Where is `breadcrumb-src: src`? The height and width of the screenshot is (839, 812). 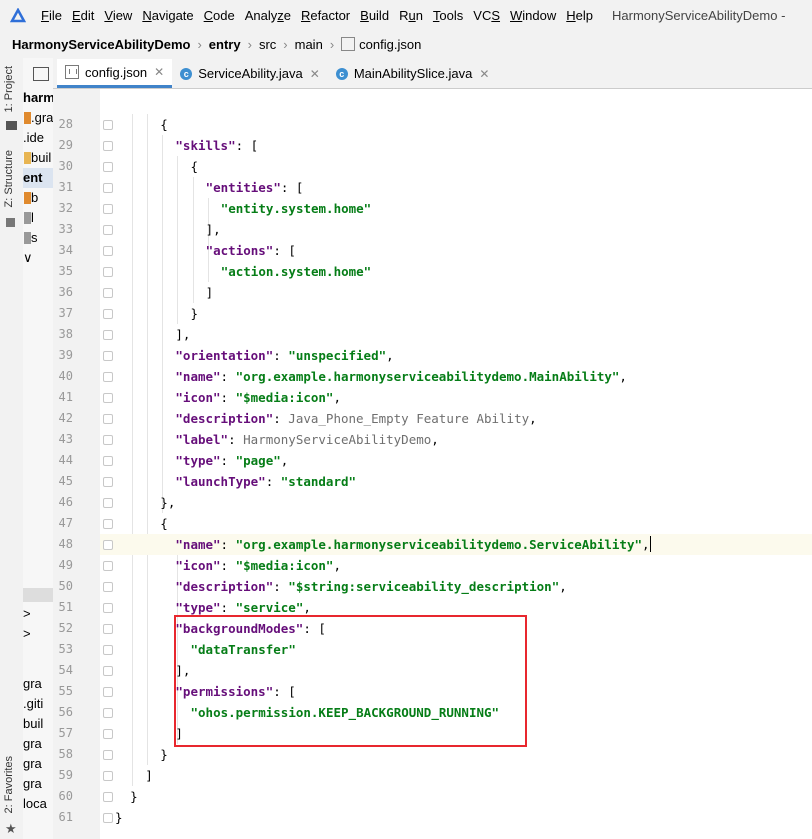
breadcrumb-src: src is located at coordinates (267, 44).